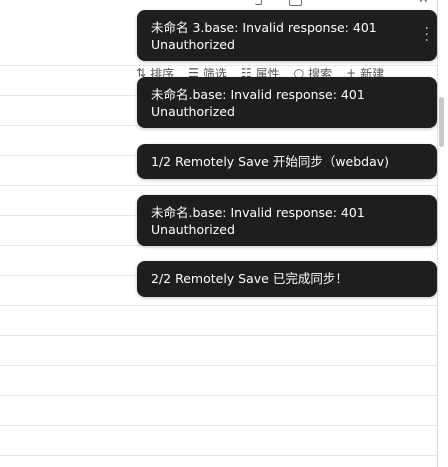 The height and width of the screenshot is (467, 448). What do you see at coordinates (270, 161) in the screenshot?
I see `notice-message: 1/2 Remotely Save 开始同步（webdav)` at bounding box center [270, 161].